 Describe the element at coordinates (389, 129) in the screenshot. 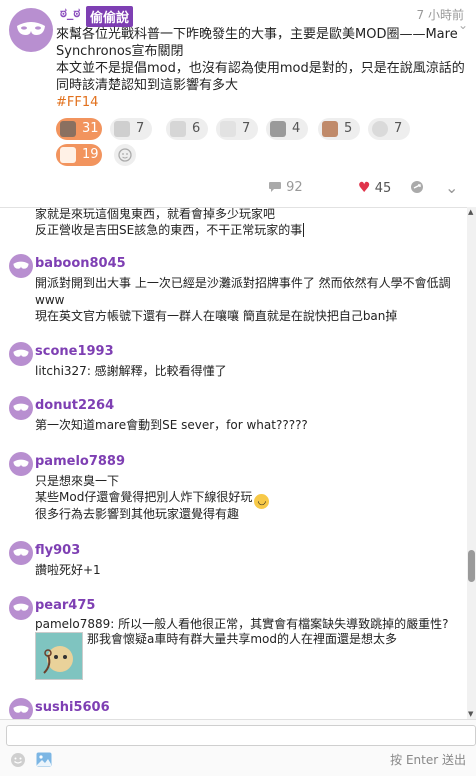

I see `reaction-7: 7` at that location.